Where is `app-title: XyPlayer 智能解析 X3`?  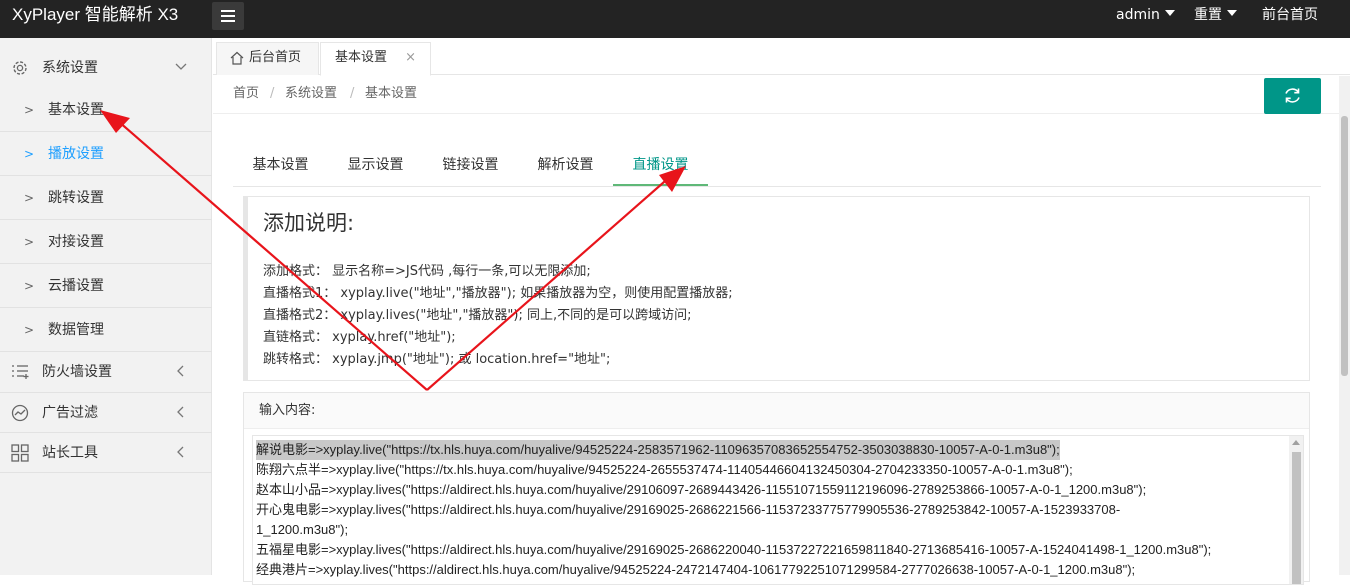 app-title: XyPlayer 智能解析 X3 is located at coordinates (95, 14).